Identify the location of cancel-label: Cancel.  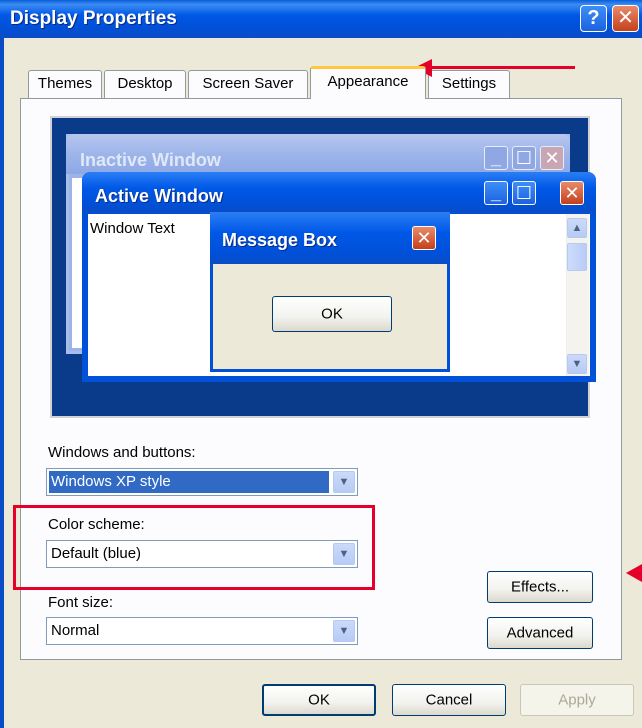
(449, 700).